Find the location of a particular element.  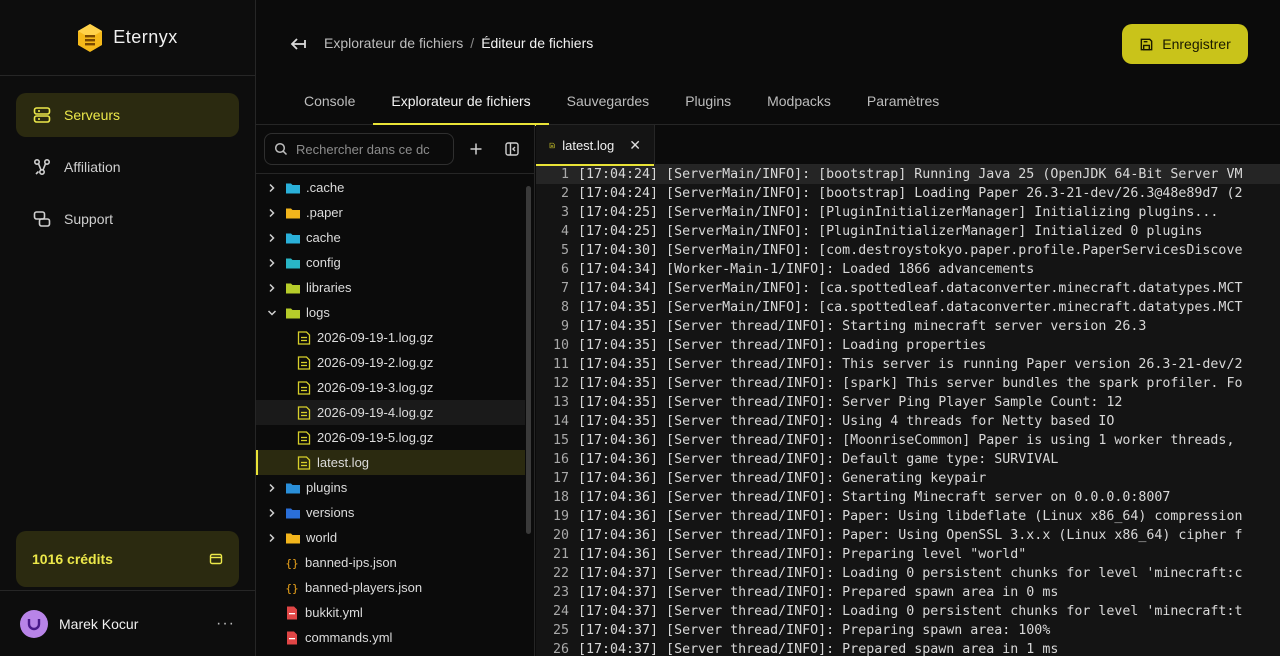

credits-card: 1016 crédits is located at coordinates (127, 559).